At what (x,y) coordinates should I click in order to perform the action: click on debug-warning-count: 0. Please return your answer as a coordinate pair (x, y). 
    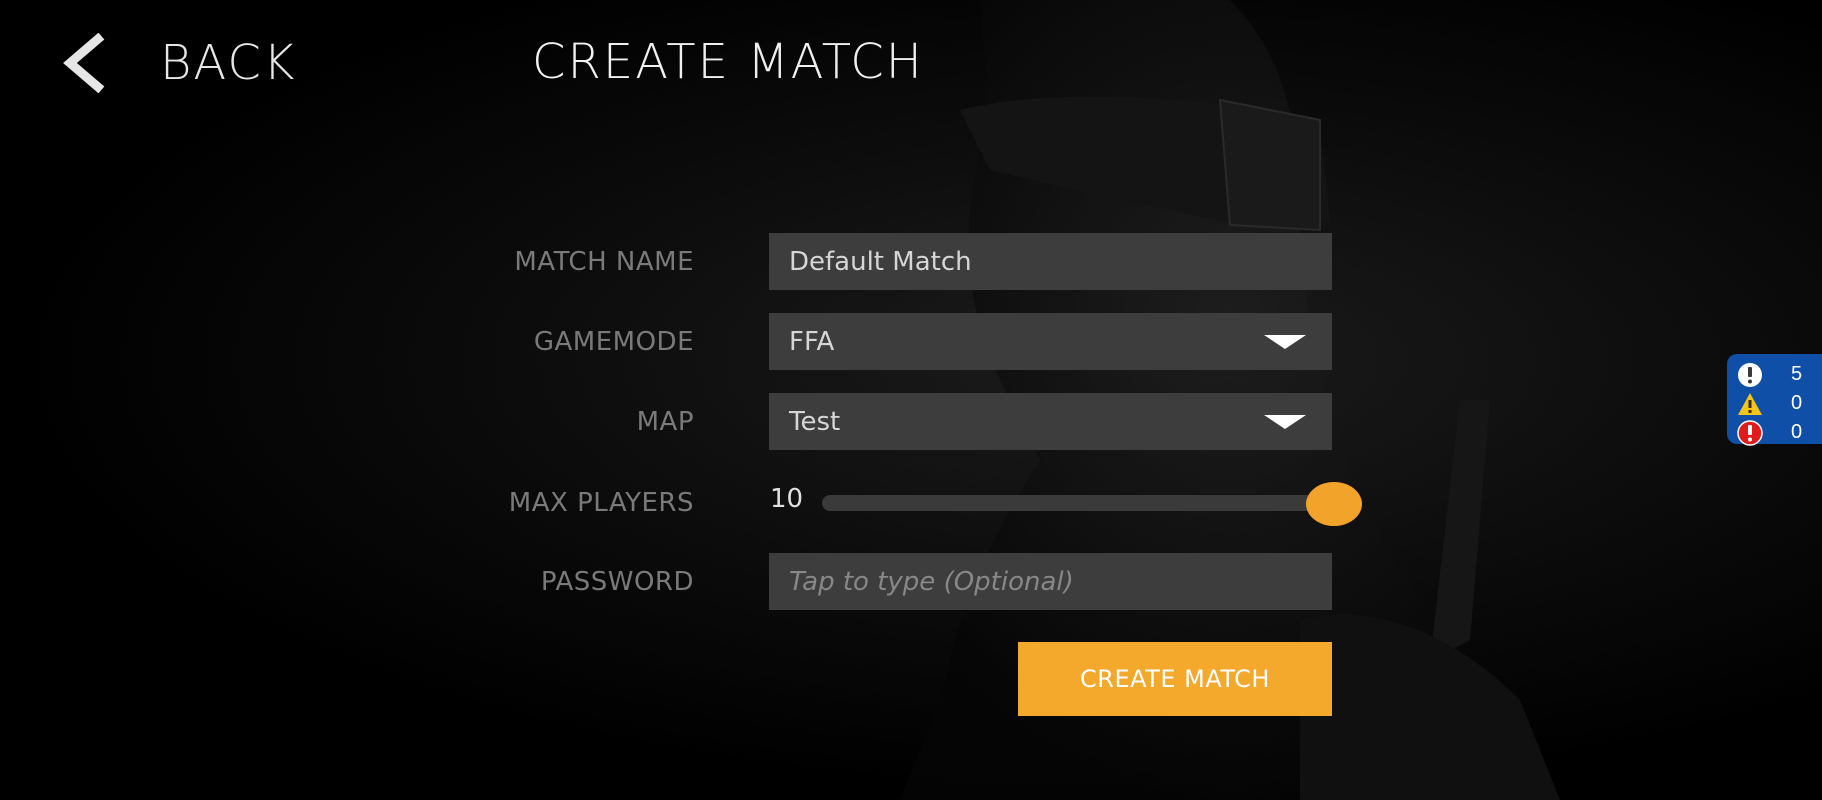
    Looking at the image, I should click on (1797, 403).